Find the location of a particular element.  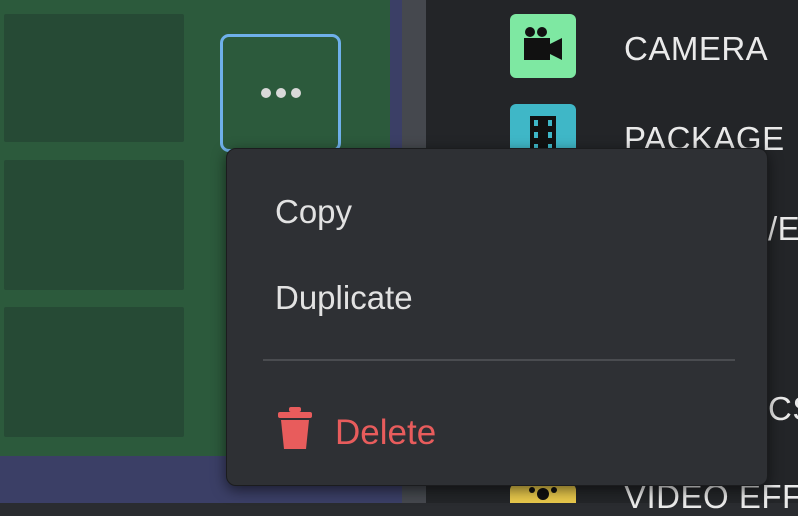

list-item-label: /E is located at coordinates (783, 229).